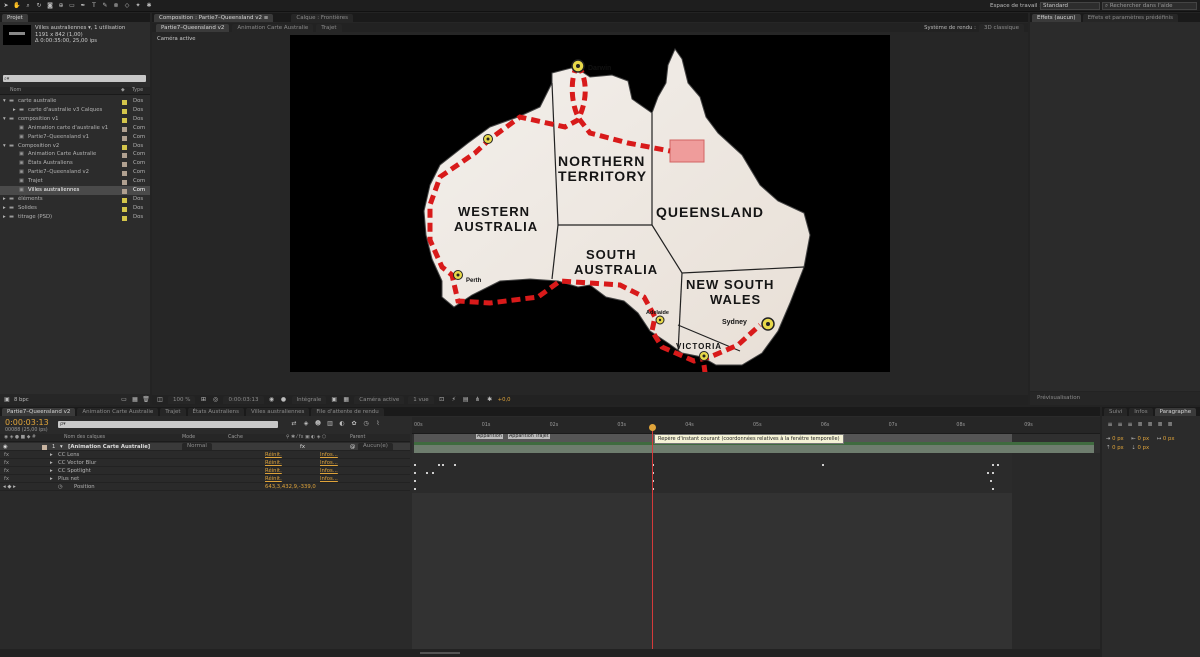  Describe the element at coordinates (1118, 448) in the screenshot. I see `space-before-value: 0 px` at that location.